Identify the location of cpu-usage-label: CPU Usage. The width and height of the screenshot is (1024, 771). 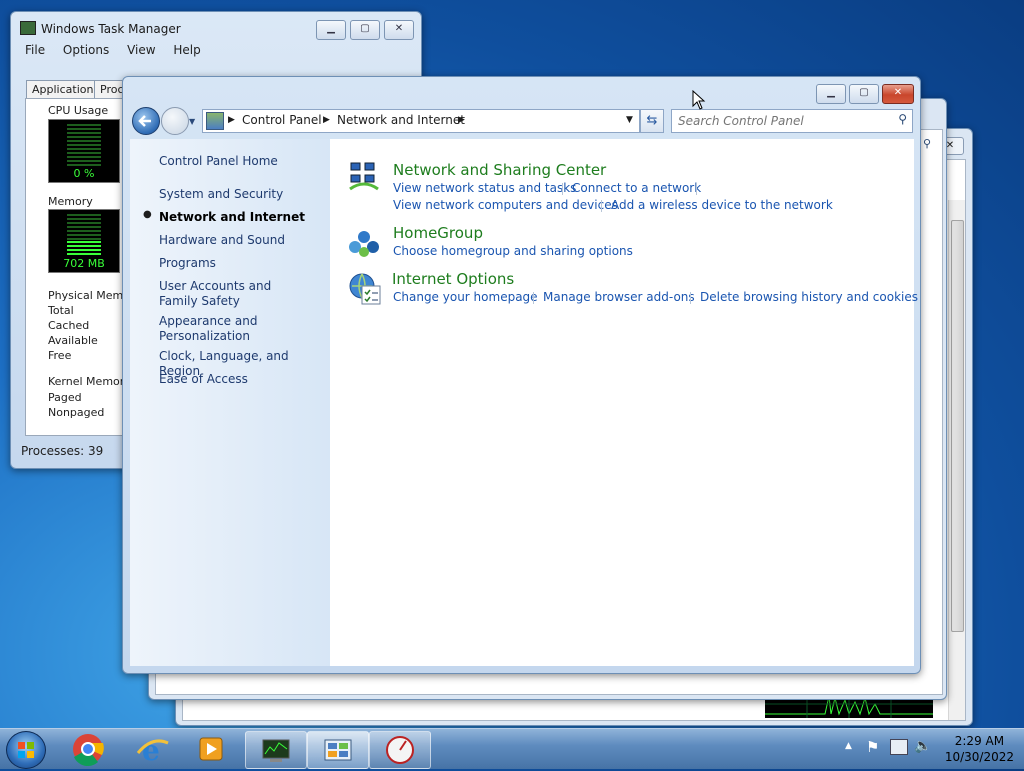
(78, 110).